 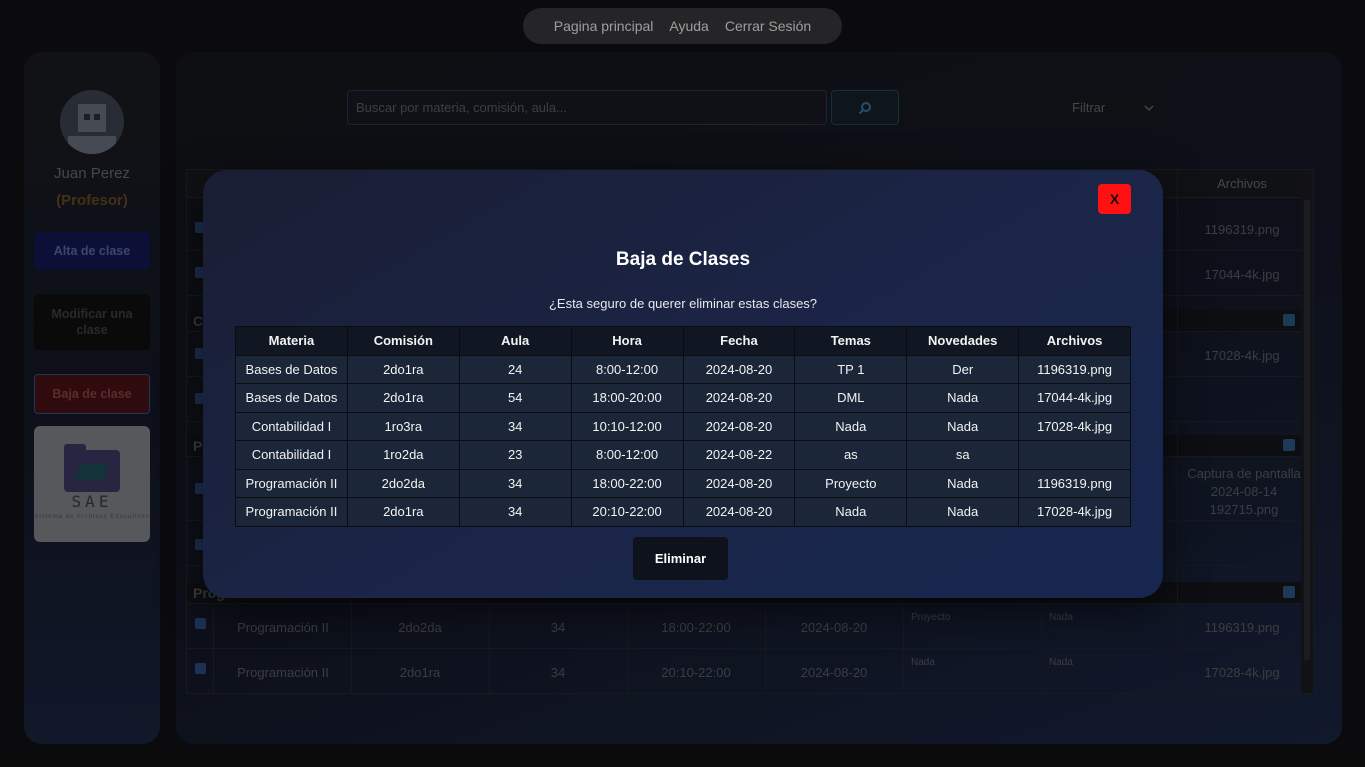 What do you see at coordinates (739, 455) in the screenshot?
I see `table-cell: 2024-08-22` at bounding box center [739, 455].